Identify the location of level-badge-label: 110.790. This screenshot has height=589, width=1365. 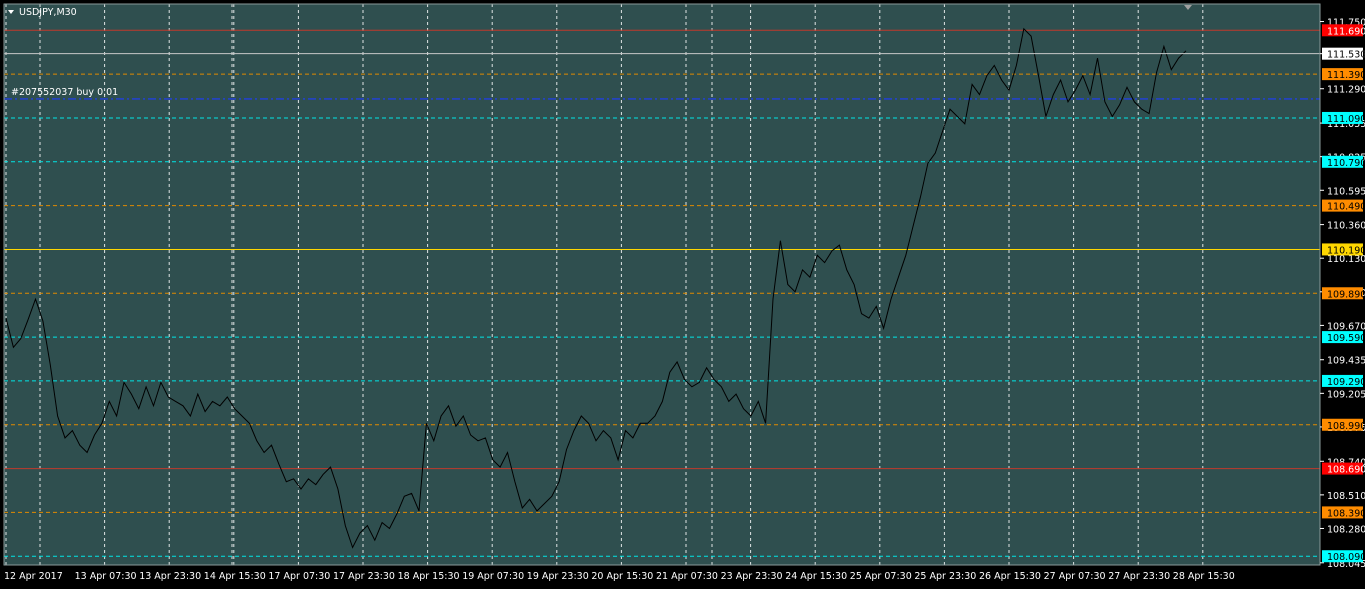
(1346, 163).